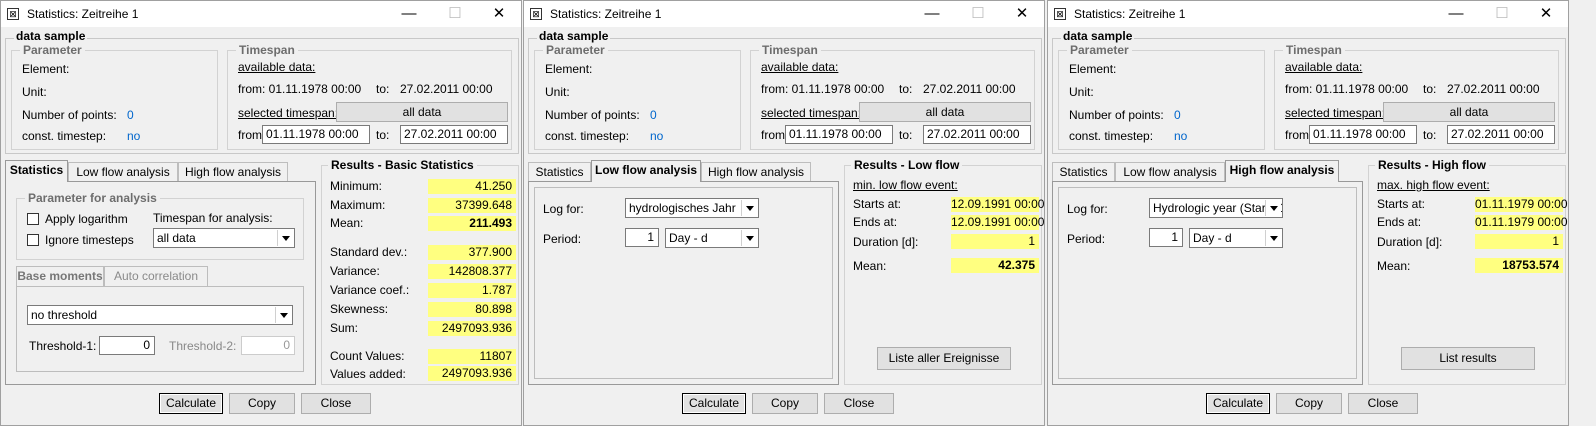  Describe the element at coordinates (383, 135) in the screenshot. I see `to-label: to:` at that location.